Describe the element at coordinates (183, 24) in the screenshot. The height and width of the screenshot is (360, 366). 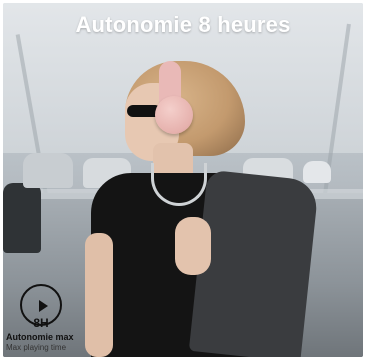
I see `hero-title: Autonomie 8 heures` at that location.